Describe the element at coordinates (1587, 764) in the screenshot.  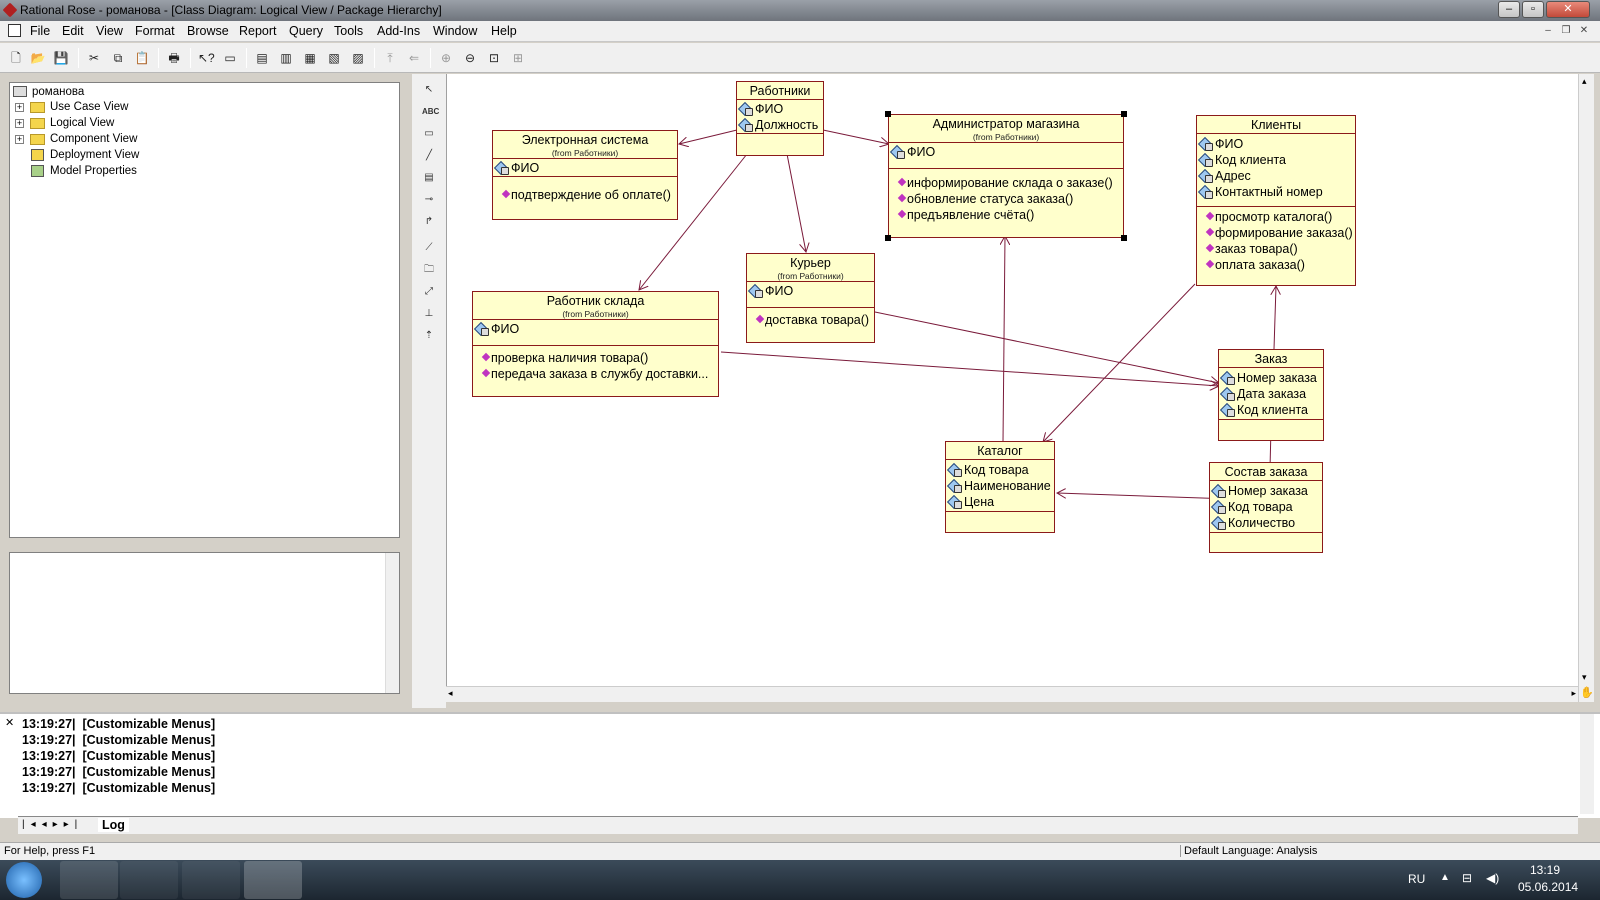
I see `log-scrollbar` at that location.